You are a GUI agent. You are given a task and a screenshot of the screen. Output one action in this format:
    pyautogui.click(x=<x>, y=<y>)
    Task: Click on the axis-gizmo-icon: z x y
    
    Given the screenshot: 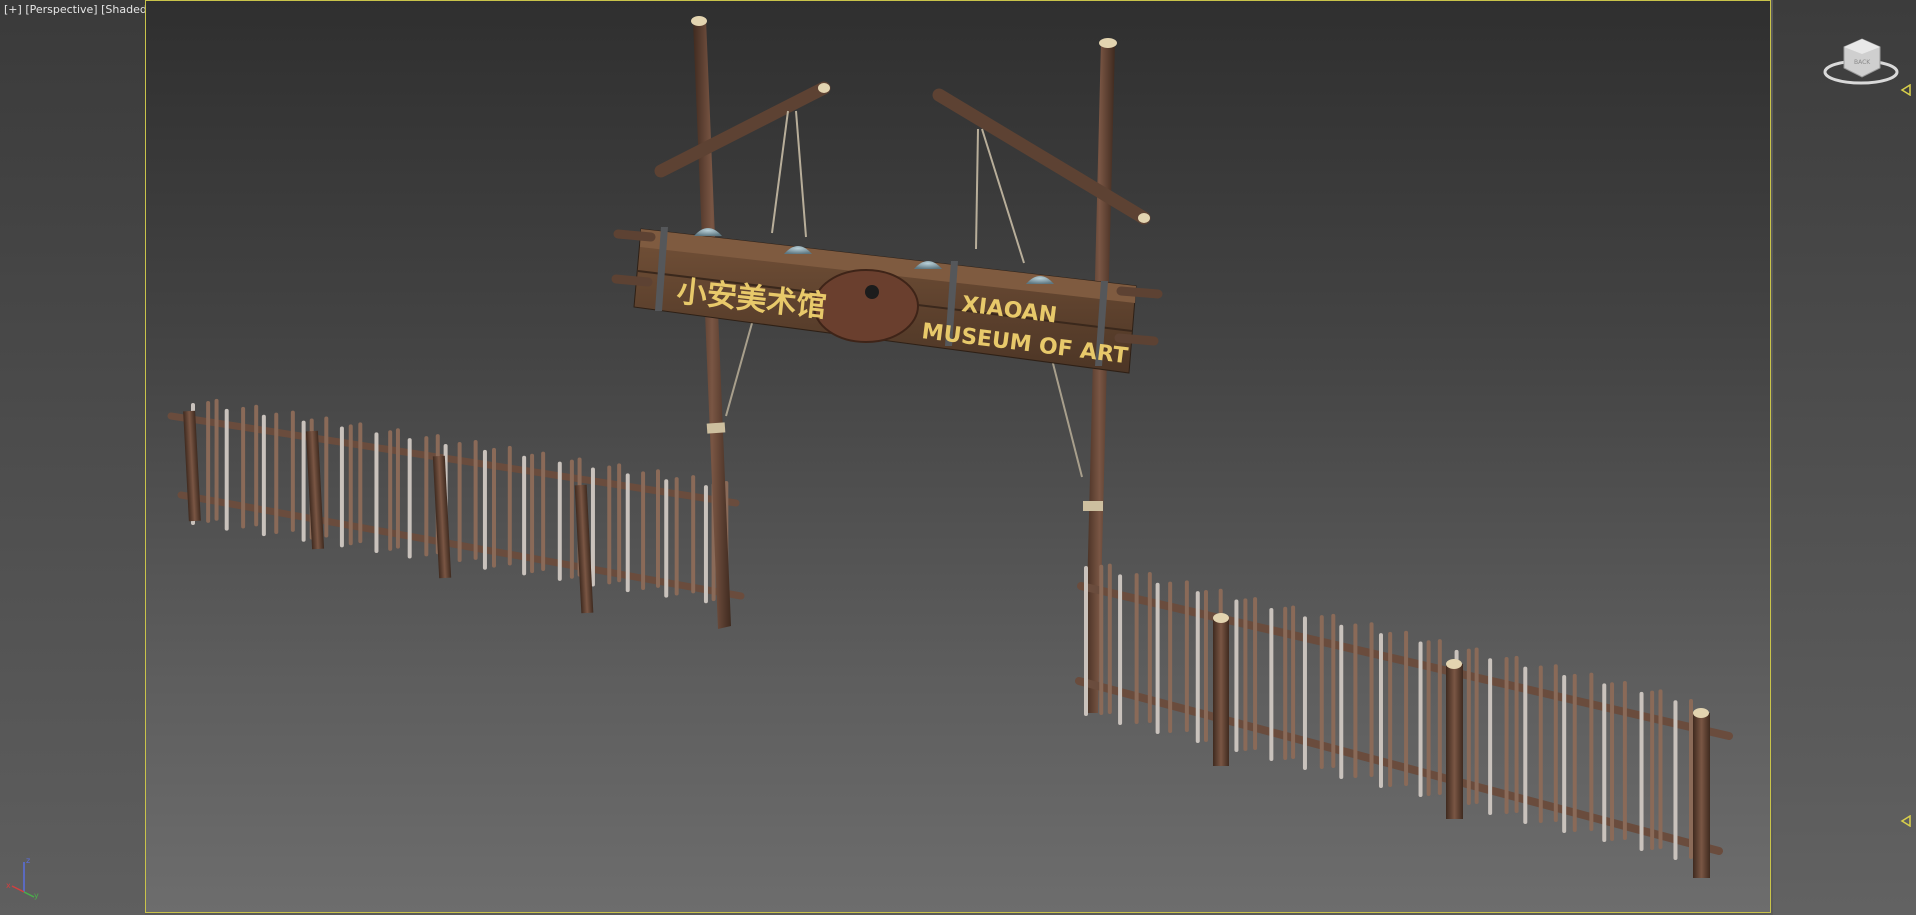 What is the action you would take?
    pyautogui.click(x=22, y=878)
    